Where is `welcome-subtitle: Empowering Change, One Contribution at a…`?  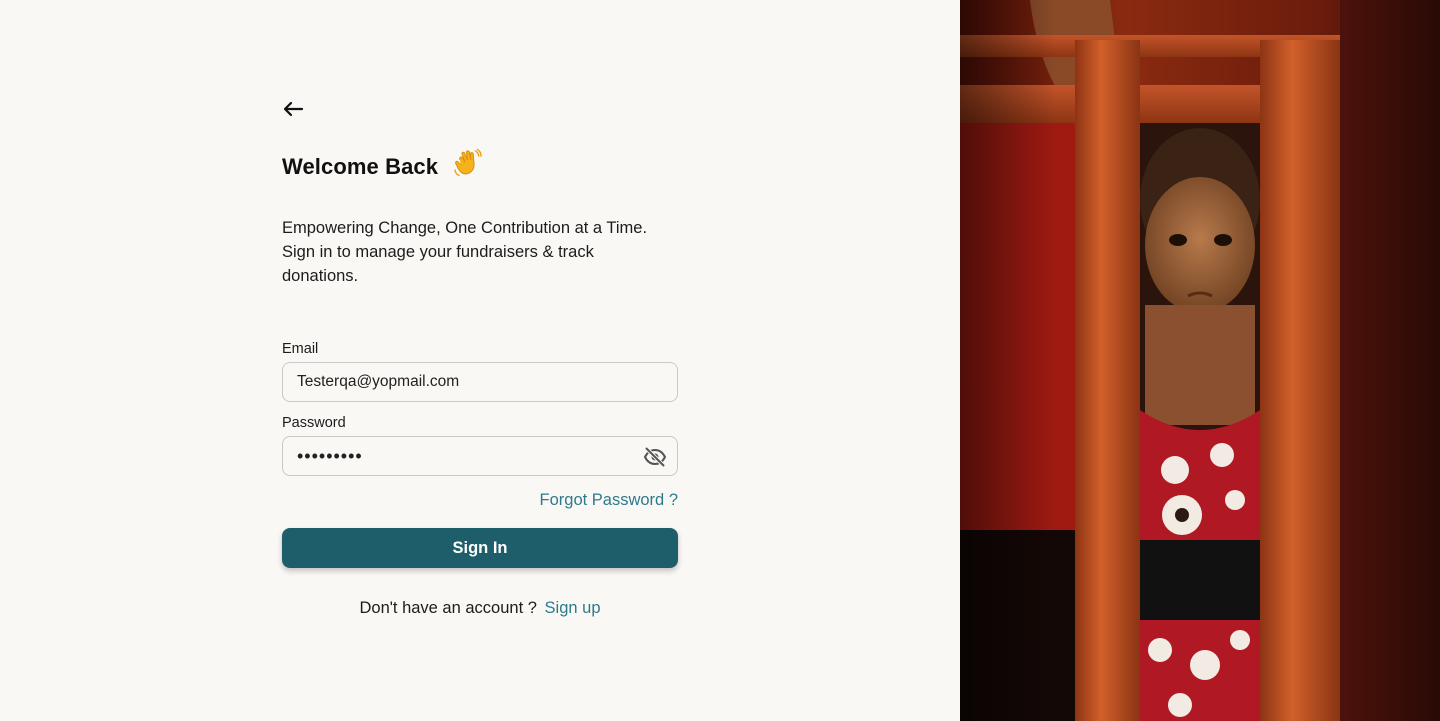 welcome-subtitle: Empowering Change, One Contribution at a… is located at coordinates (472, 252).